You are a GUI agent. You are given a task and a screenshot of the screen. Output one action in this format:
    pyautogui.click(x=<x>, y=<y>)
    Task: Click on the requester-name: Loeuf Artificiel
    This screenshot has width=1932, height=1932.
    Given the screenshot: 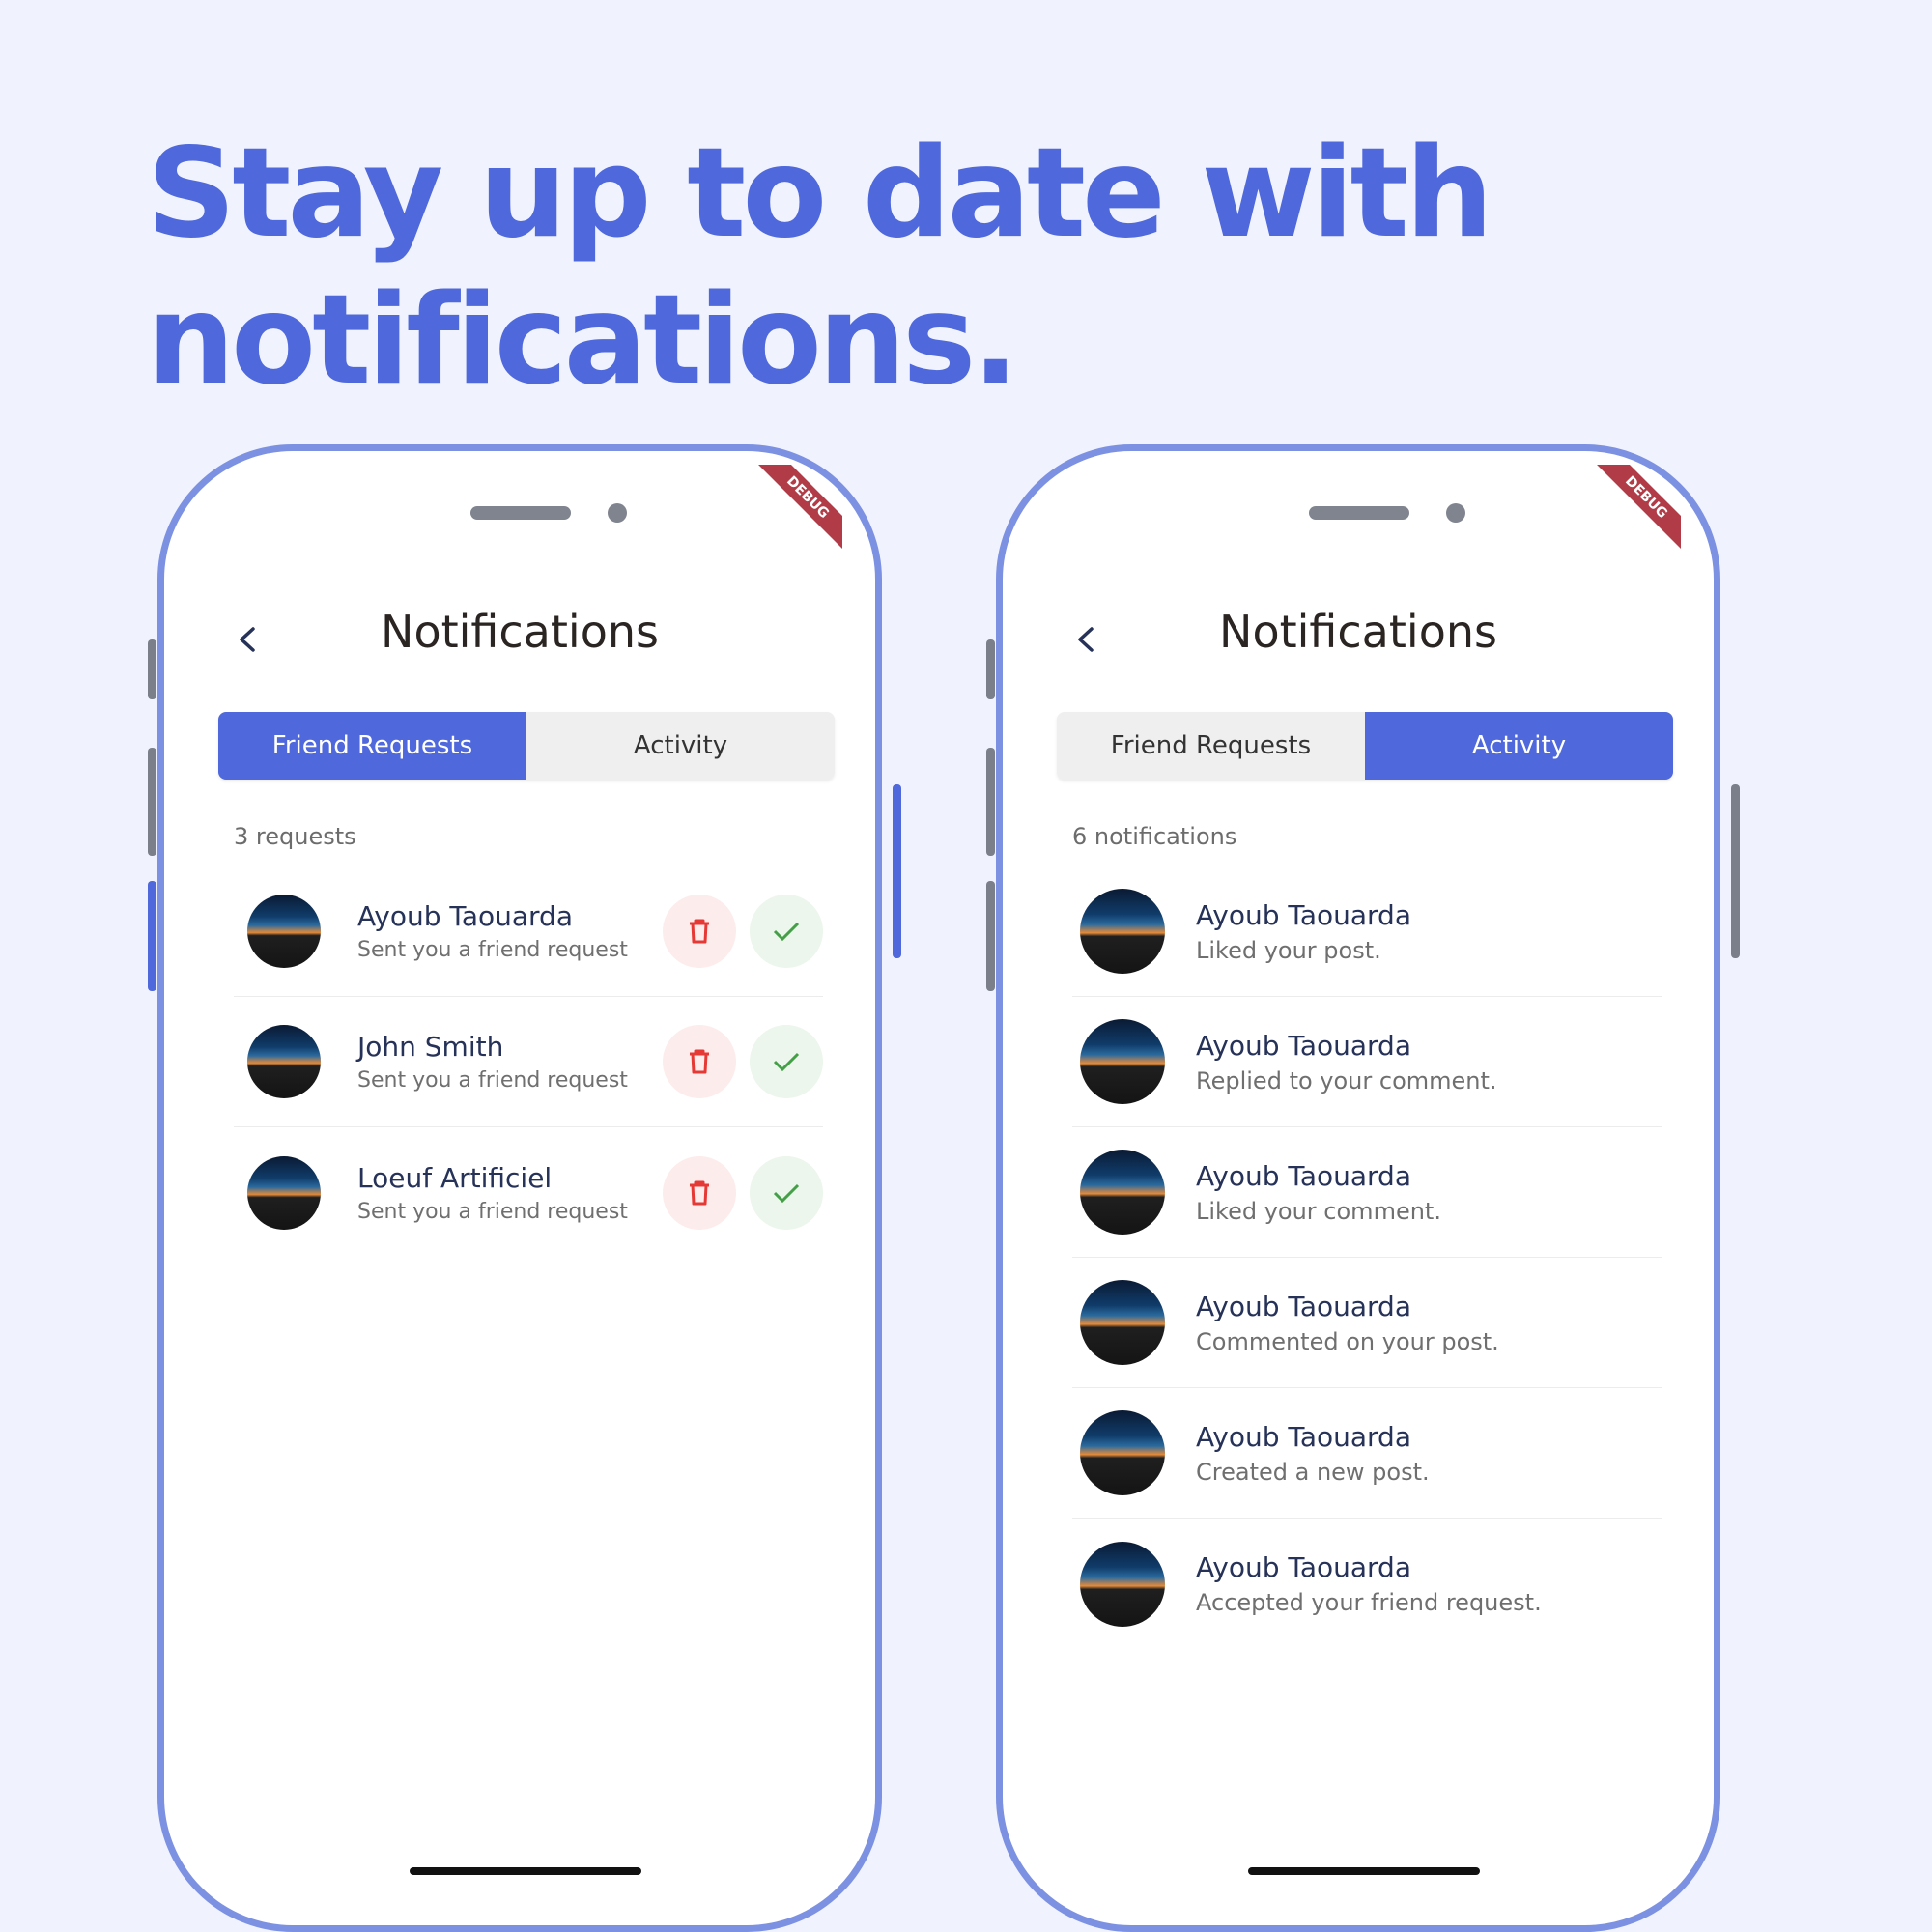 What is the action you would take?
    pyautogui.click(x=455, y=1177)
    